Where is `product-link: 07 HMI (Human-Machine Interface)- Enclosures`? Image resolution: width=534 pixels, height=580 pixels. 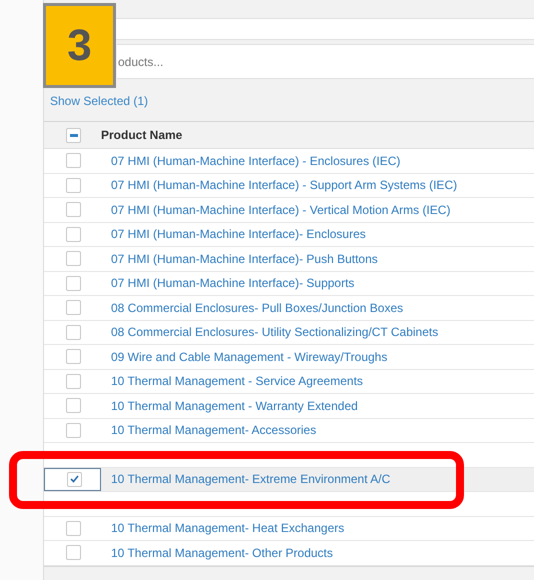 product-link: 07 HMI (Human-Machine Interface)- Enclosures is located at coordinates (238, 234).